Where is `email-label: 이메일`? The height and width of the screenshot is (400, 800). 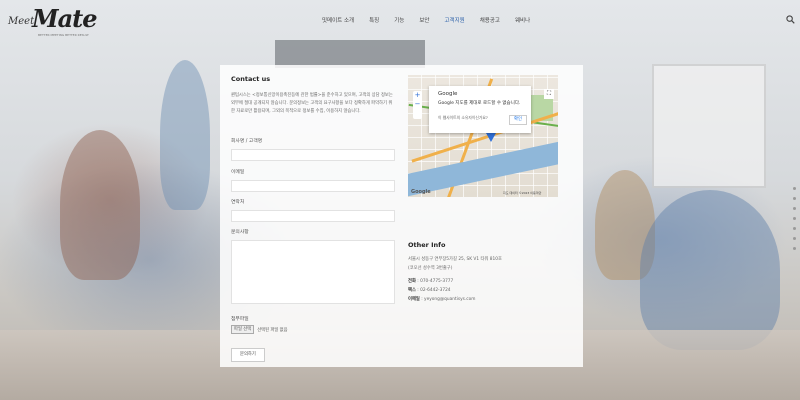 email-label: 이메일 is located at coordinates (238, 172).